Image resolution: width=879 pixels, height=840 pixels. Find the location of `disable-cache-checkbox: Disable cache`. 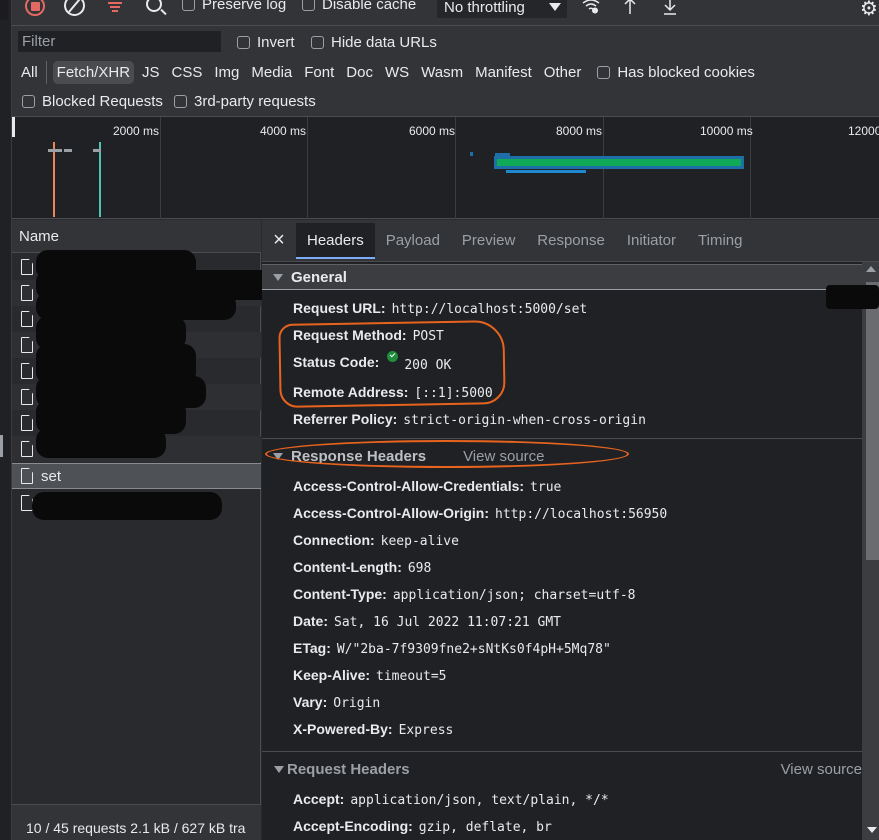

disable-cache-checkbox: Disable cache is located at coordinates (359, 6).